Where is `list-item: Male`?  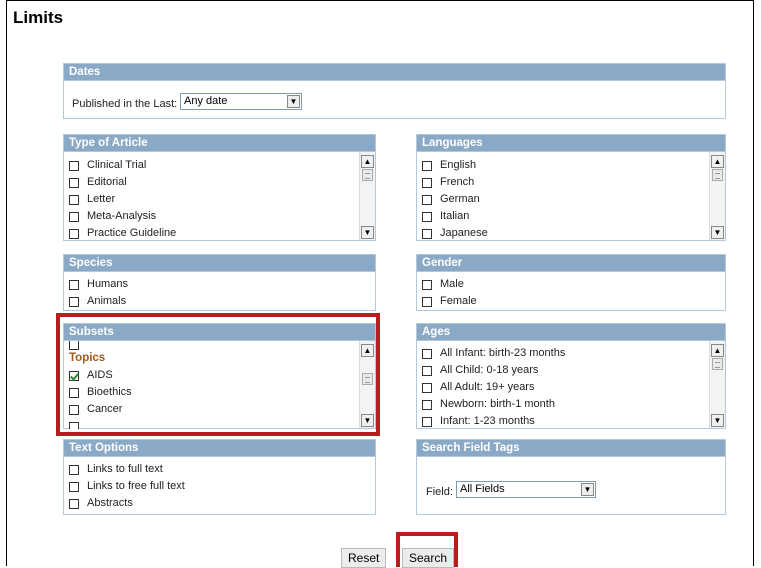 list-item: Male is located at coordinates (571, 284).